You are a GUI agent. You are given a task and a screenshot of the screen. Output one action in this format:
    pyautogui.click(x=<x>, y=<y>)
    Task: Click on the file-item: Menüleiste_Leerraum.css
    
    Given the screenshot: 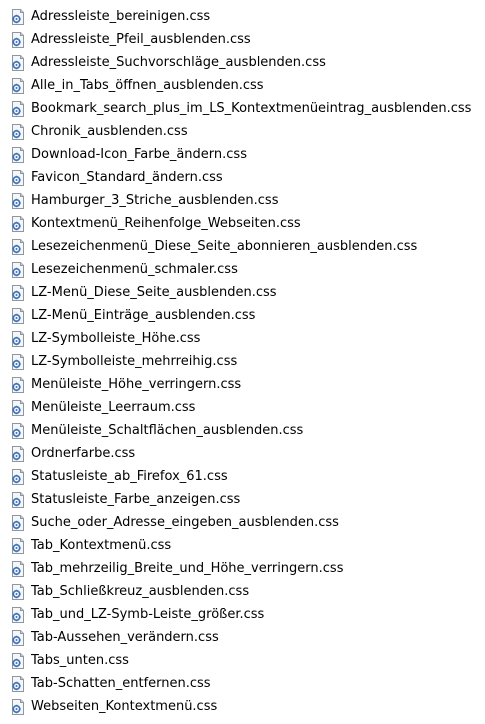 What is the action you would take?
    pyautogui.click(x=247, y=407)
    